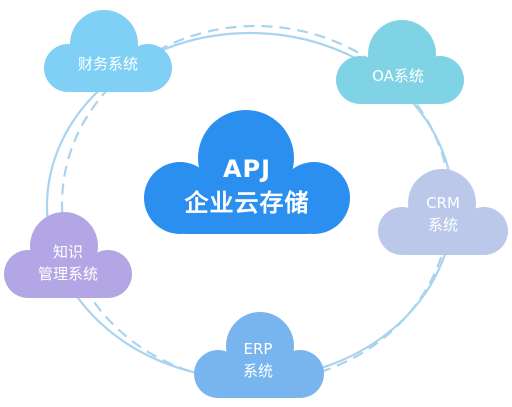  I want to click on cloud-center: APJ 企业云存储, so click(247, 175).